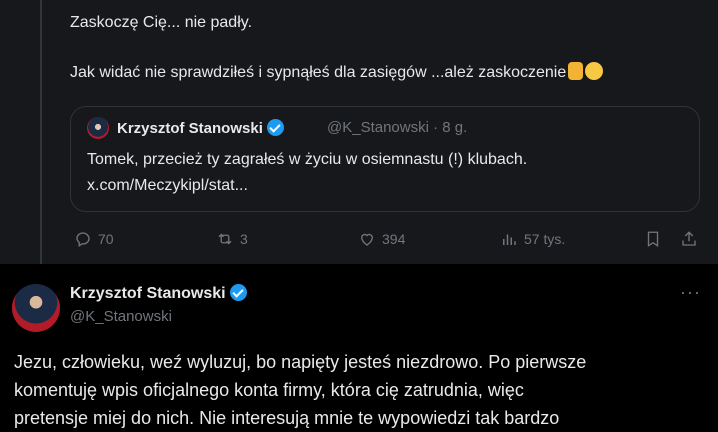 The image size is (718, 432). Describe the element at coordinates (106, 239) in the screenshot. I see `reply-count: 70` at that location.